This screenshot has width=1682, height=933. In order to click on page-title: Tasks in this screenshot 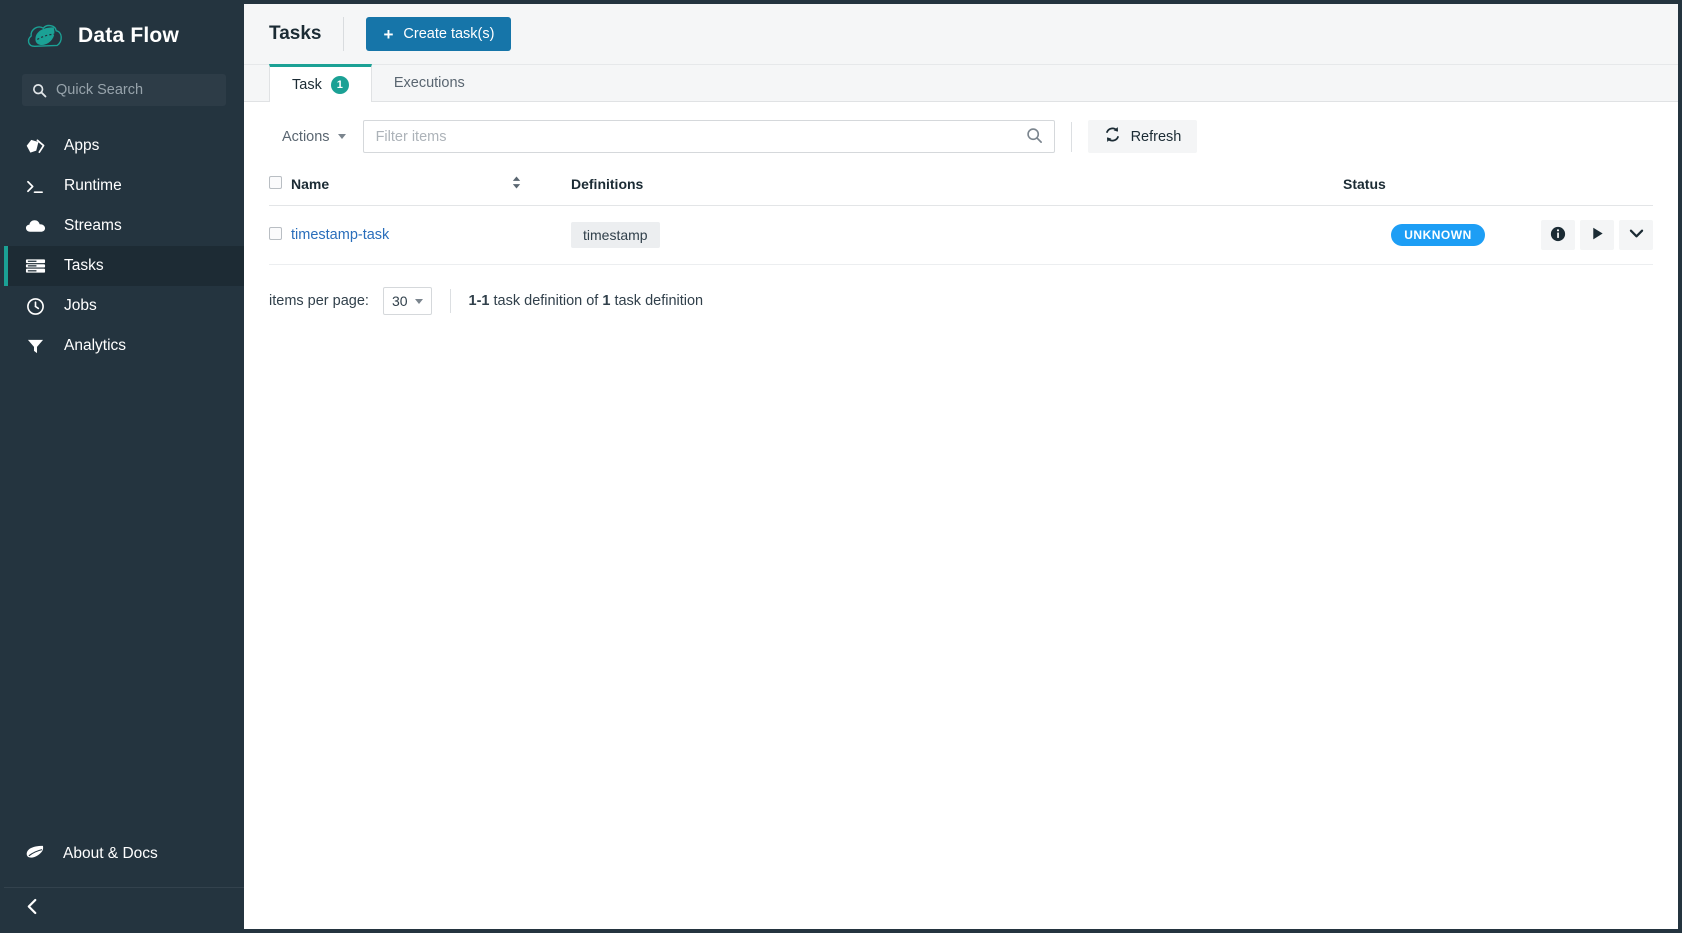, I will do `click(295, 33)`.